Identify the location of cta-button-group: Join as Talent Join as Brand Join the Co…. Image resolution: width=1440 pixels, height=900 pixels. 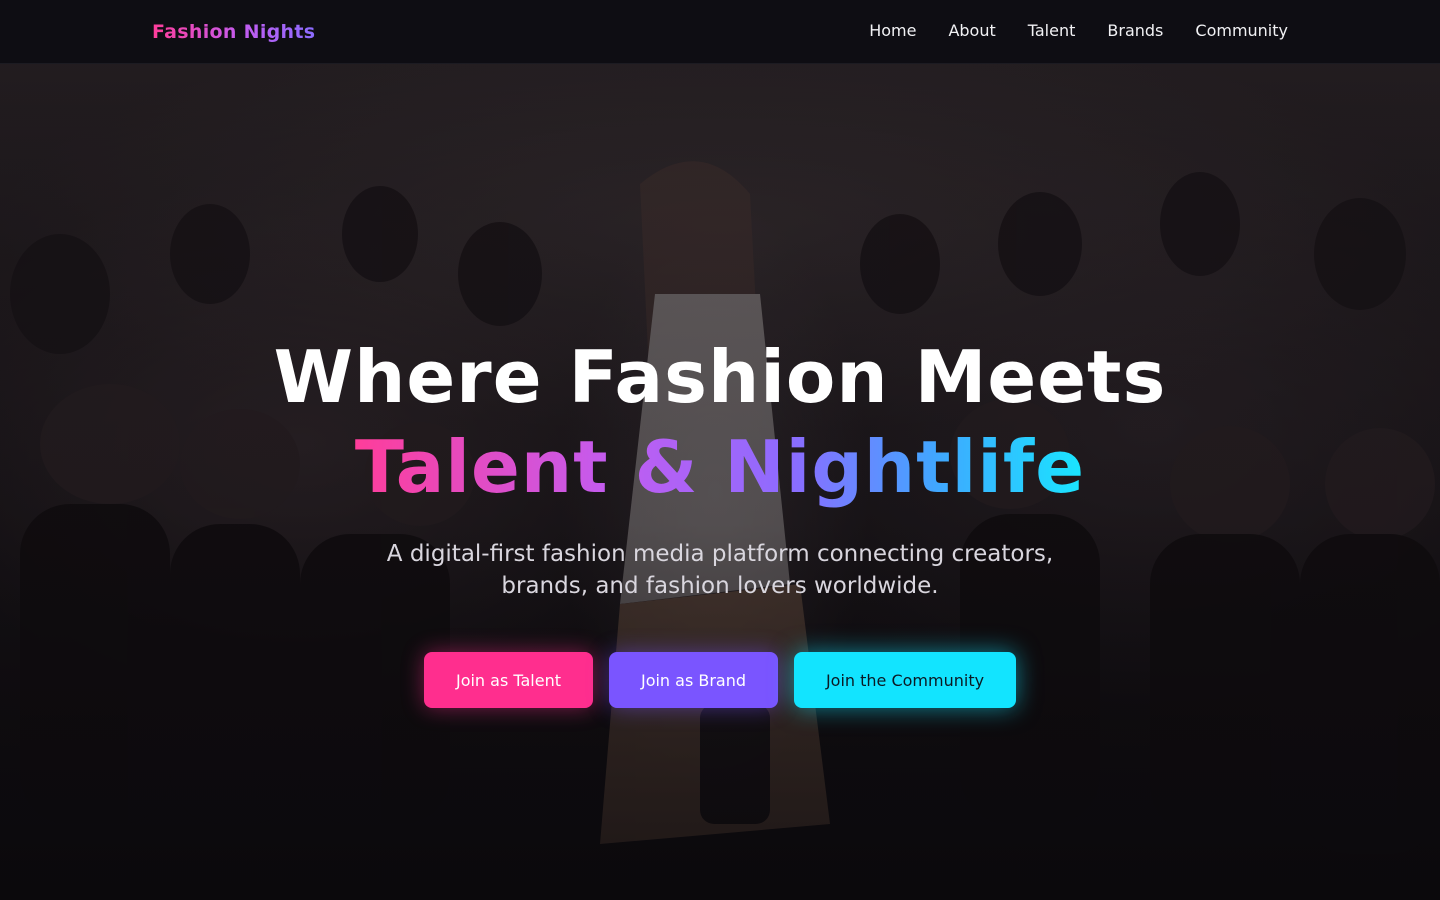
(720, 680).